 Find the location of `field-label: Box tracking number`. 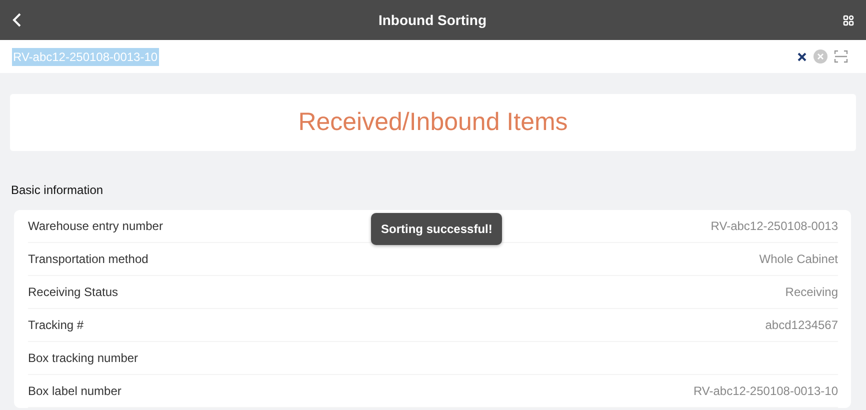

field-label: Box tracking number is located at coordinates (83, 358).